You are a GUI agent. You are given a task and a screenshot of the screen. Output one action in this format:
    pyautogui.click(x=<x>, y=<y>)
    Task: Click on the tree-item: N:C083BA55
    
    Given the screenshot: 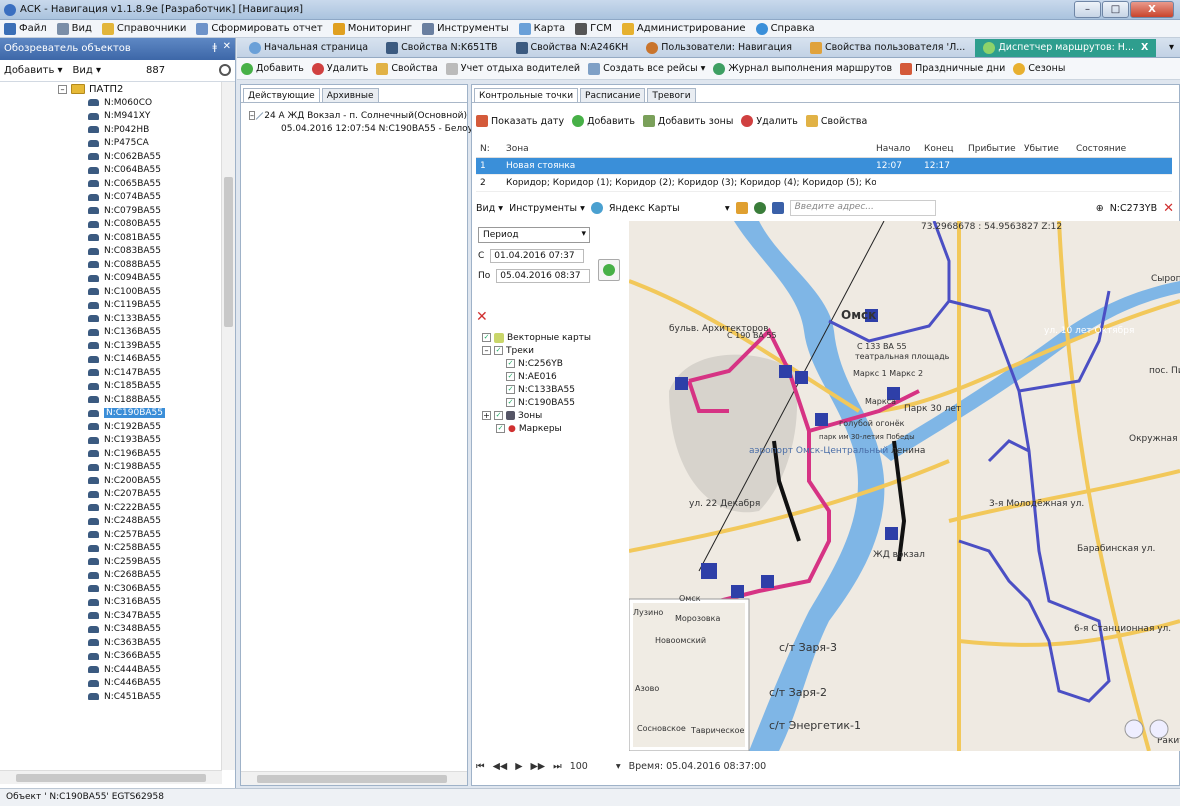 What is the action you would take?
    pyautogui.click(x=111, y=252)
    